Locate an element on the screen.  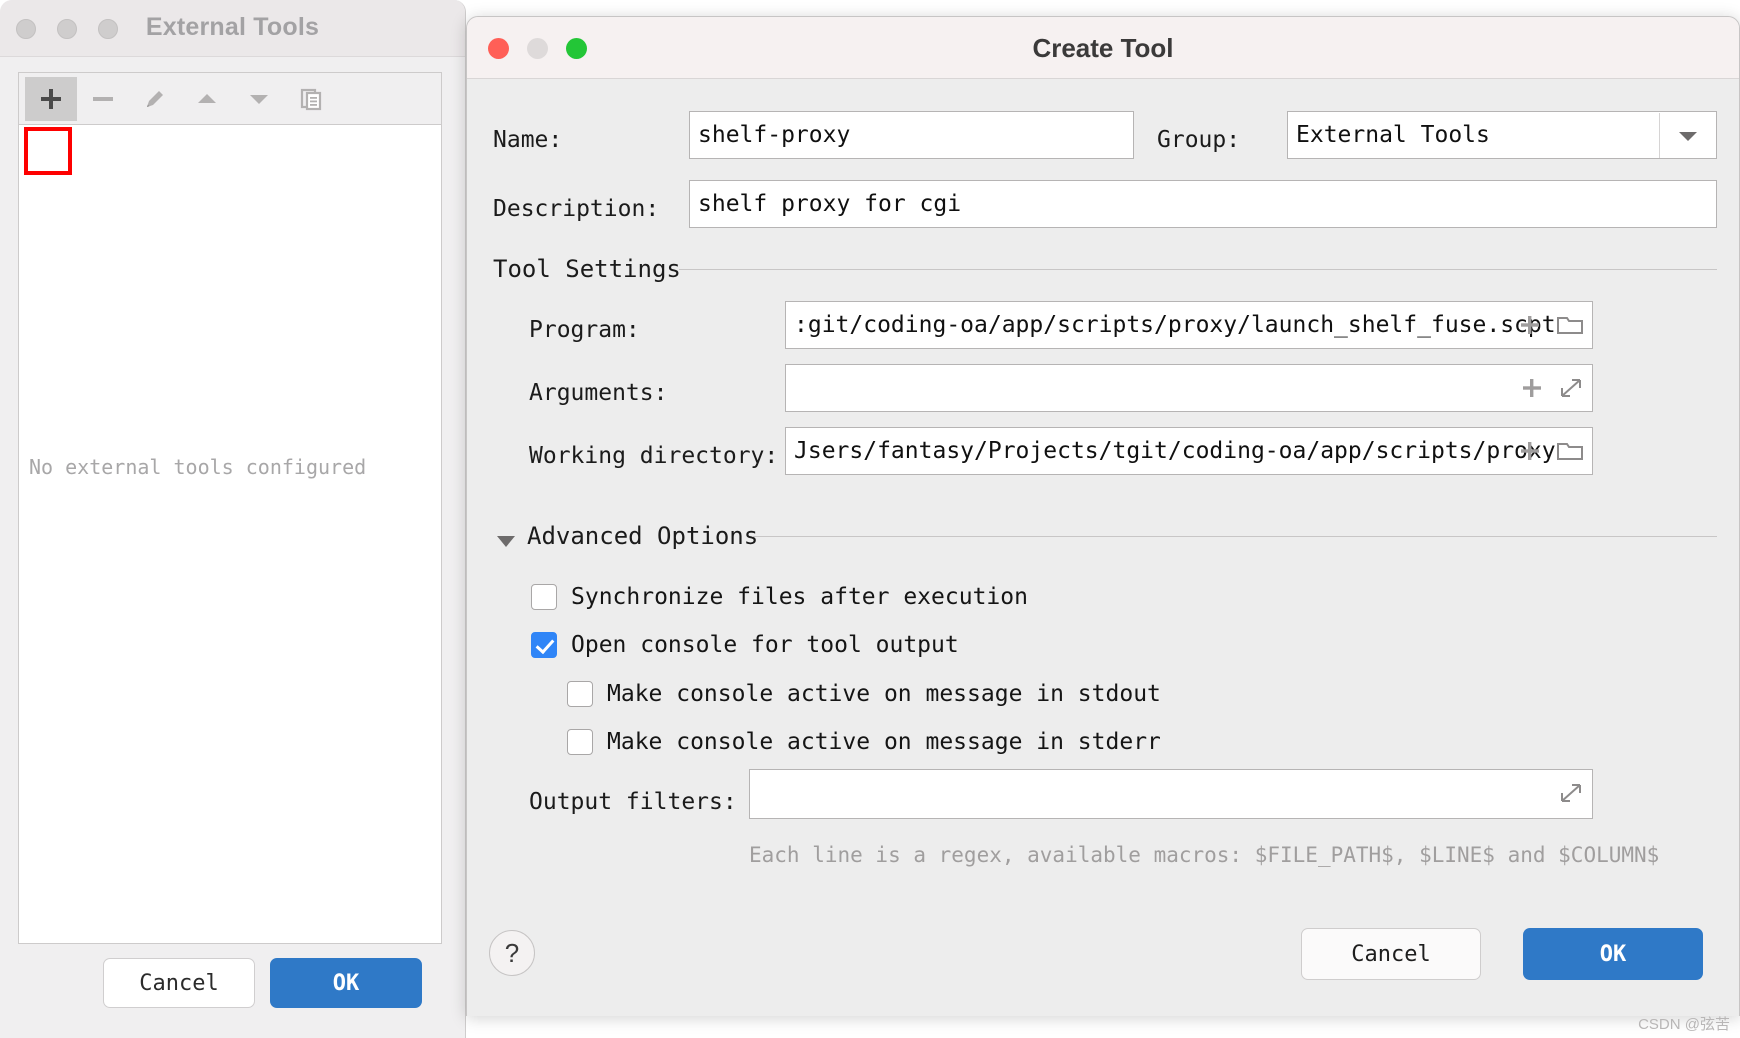
checkbox-console-active-stdout: Make console active on message in stdout is located at coordinates (864, 694).